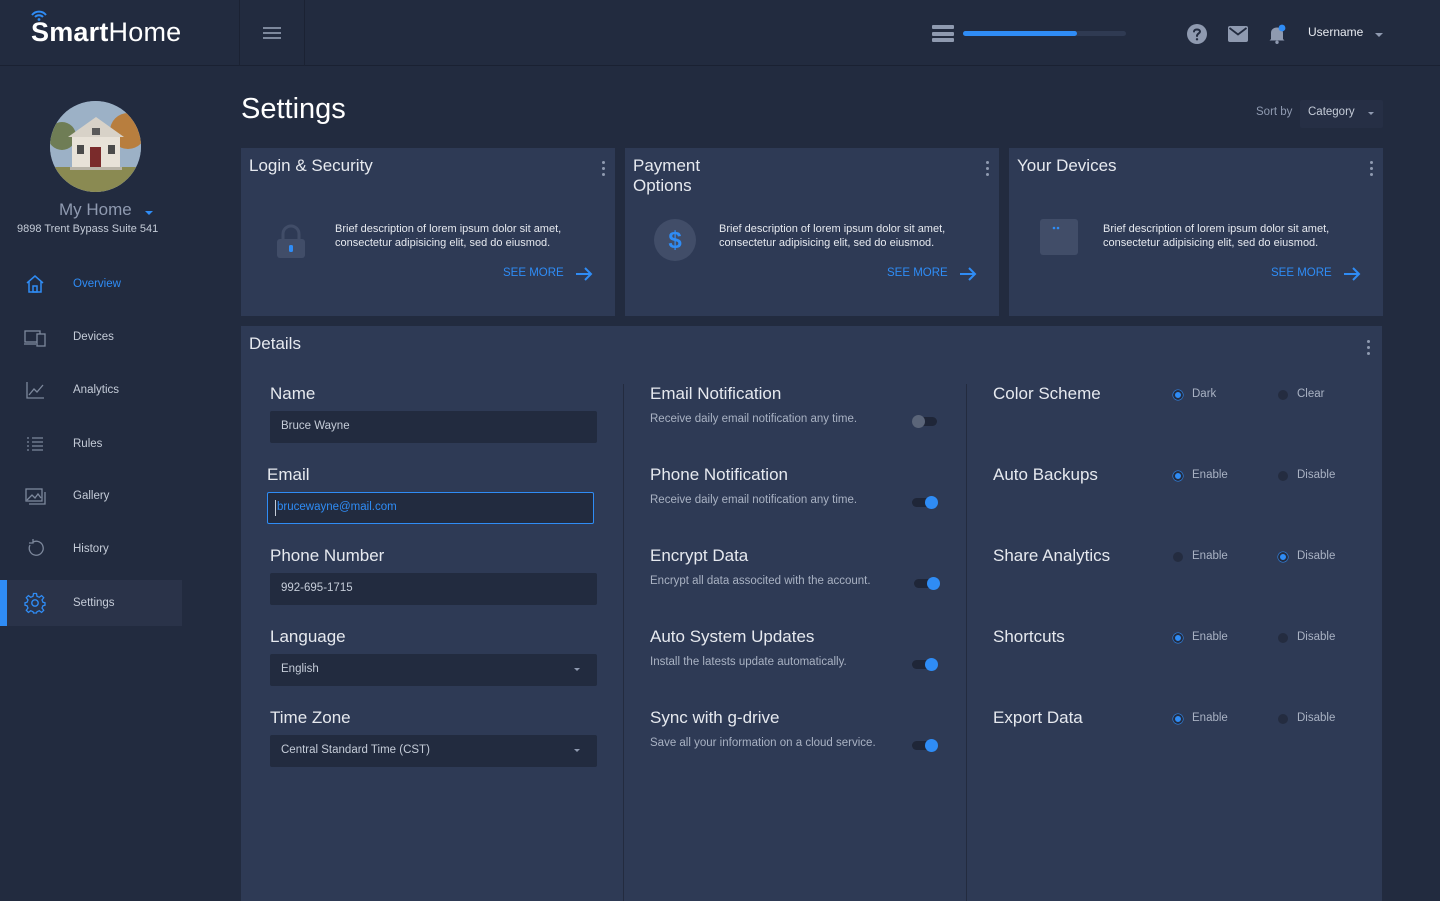 The width and height of the screenshot is (1440, 901). What do you see at coordinates (355, 750) in the screenshot?
I see `timezone-value: Central Standard Time (CST)` at bounding box center [355, 750].